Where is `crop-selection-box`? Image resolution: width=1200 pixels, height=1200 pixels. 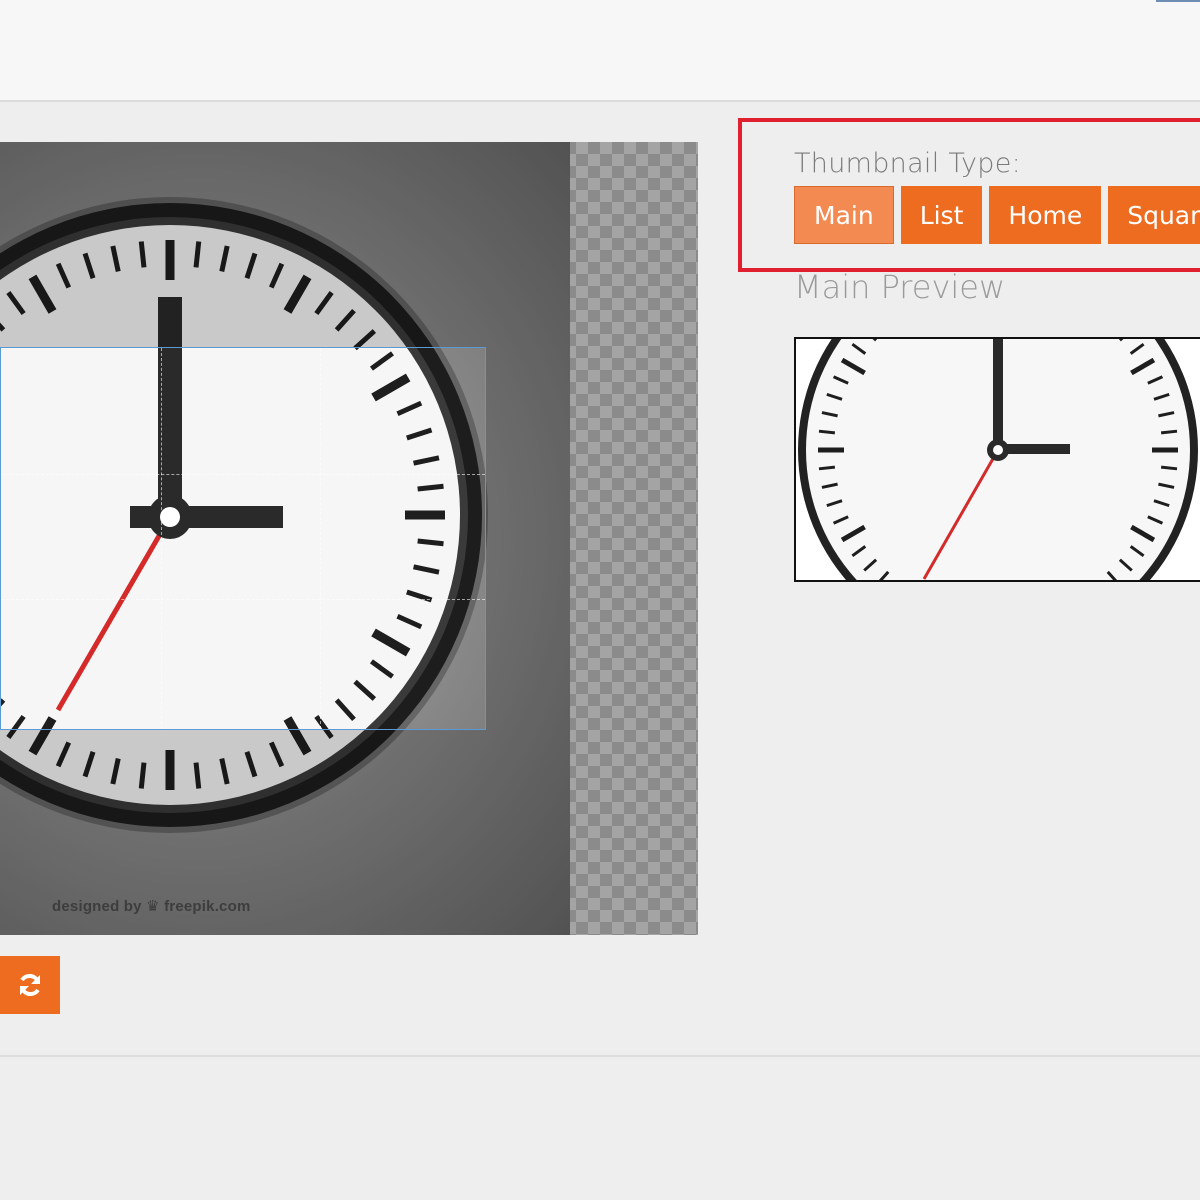 crop-selection-box is located at coordinates (243, 538).